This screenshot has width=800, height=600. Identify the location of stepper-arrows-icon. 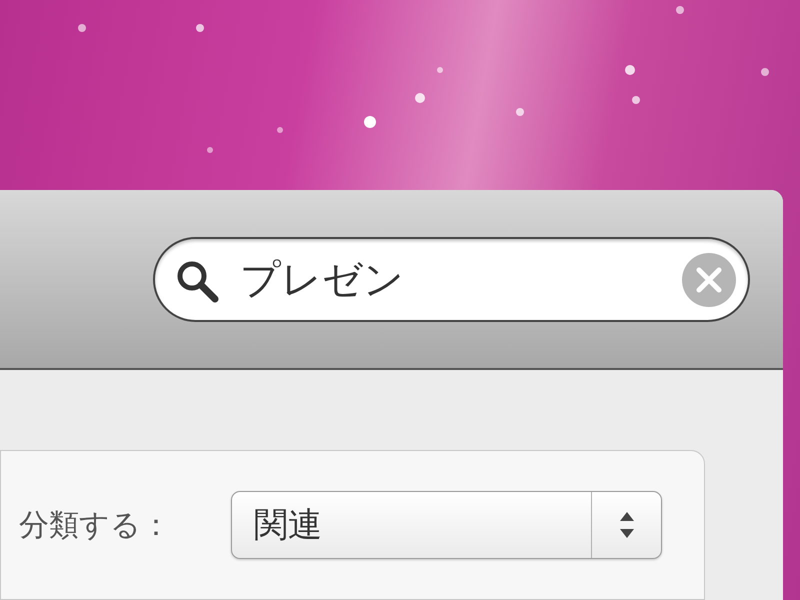
(627, 525).